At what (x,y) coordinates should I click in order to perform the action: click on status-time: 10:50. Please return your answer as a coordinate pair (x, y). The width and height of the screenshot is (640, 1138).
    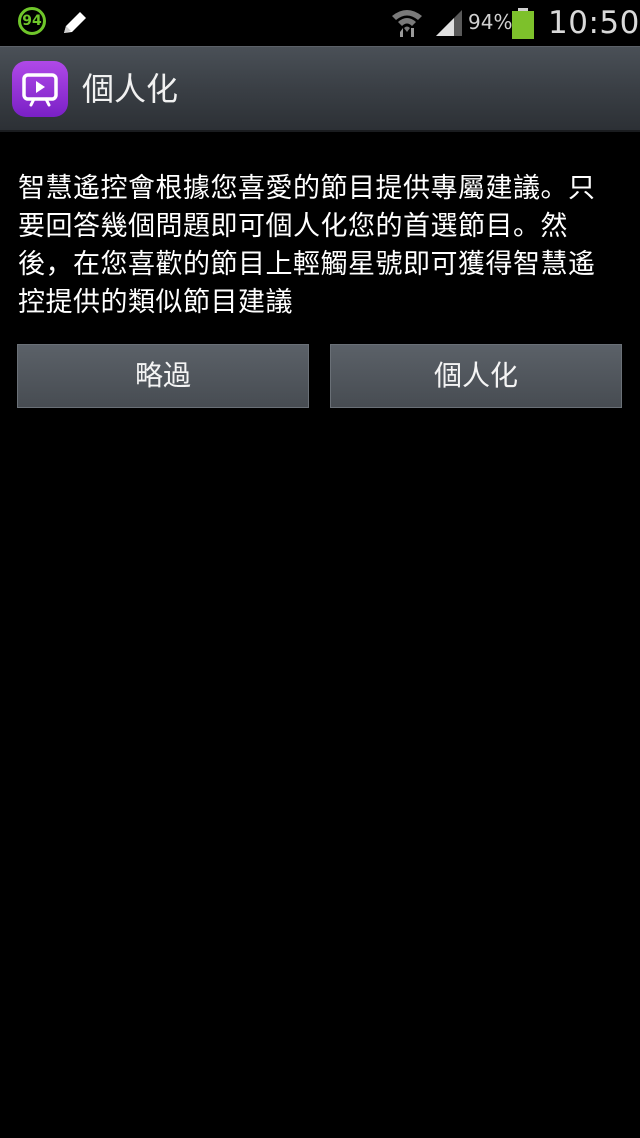
    Looking at the image, I should click on (594, 23).